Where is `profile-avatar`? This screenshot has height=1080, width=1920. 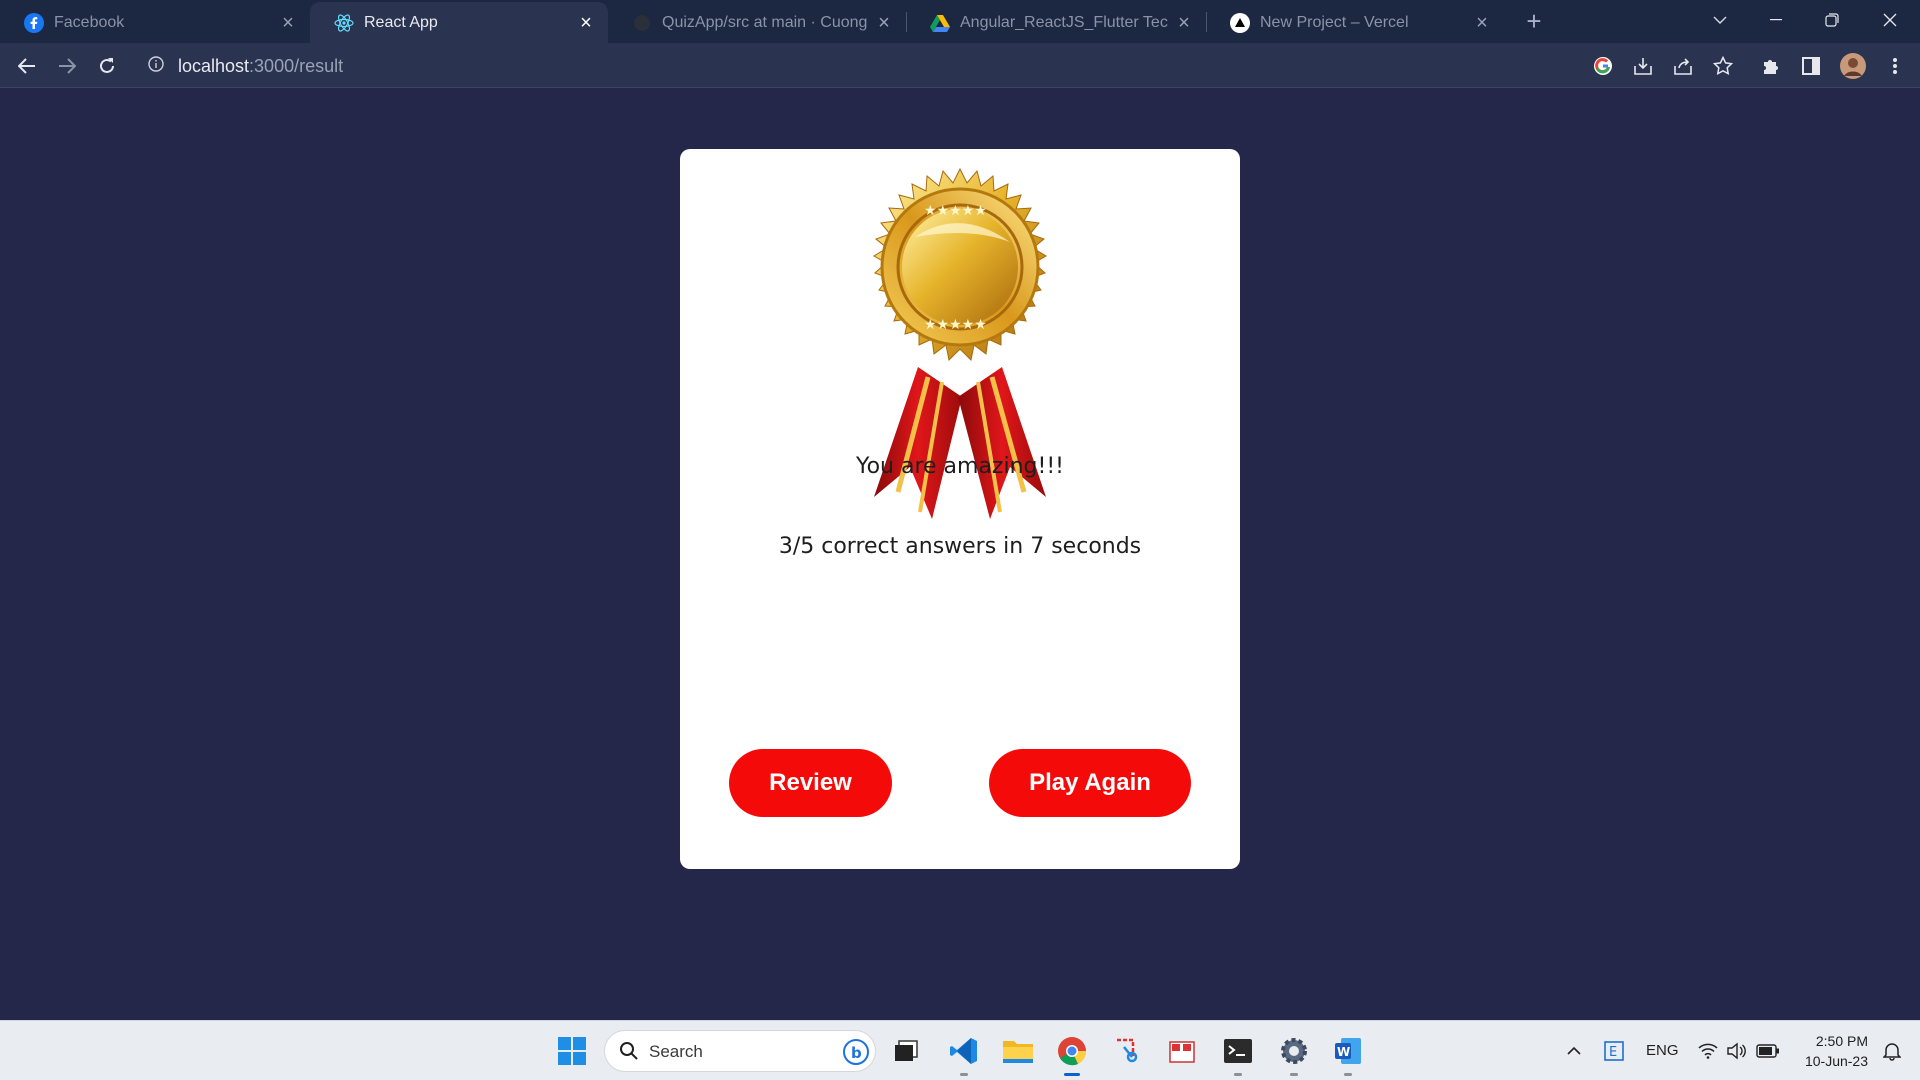 profile-avatar is located at coordinates (1853, 66).